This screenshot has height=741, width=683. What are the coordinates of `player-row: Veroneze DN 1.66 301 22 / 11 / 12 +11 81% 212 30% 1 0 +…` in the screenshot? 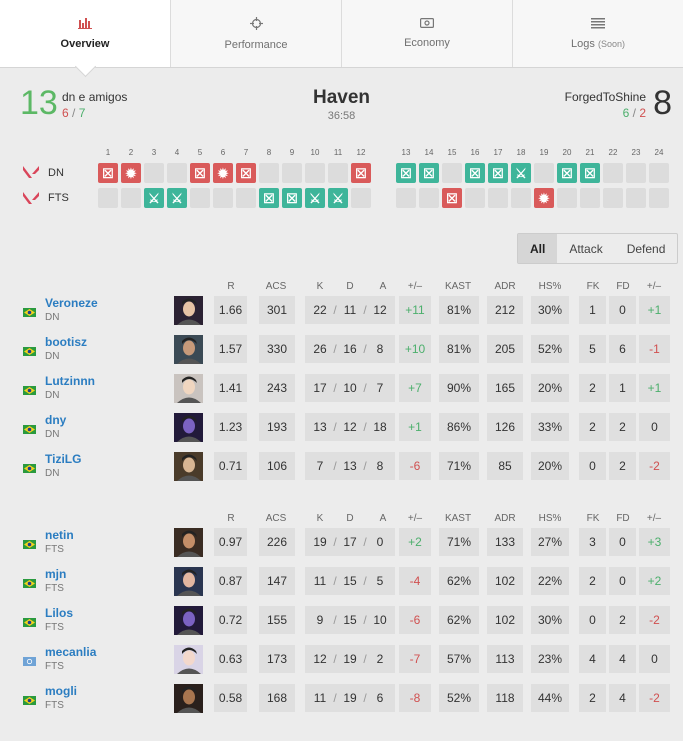 It's located at (341, 312).